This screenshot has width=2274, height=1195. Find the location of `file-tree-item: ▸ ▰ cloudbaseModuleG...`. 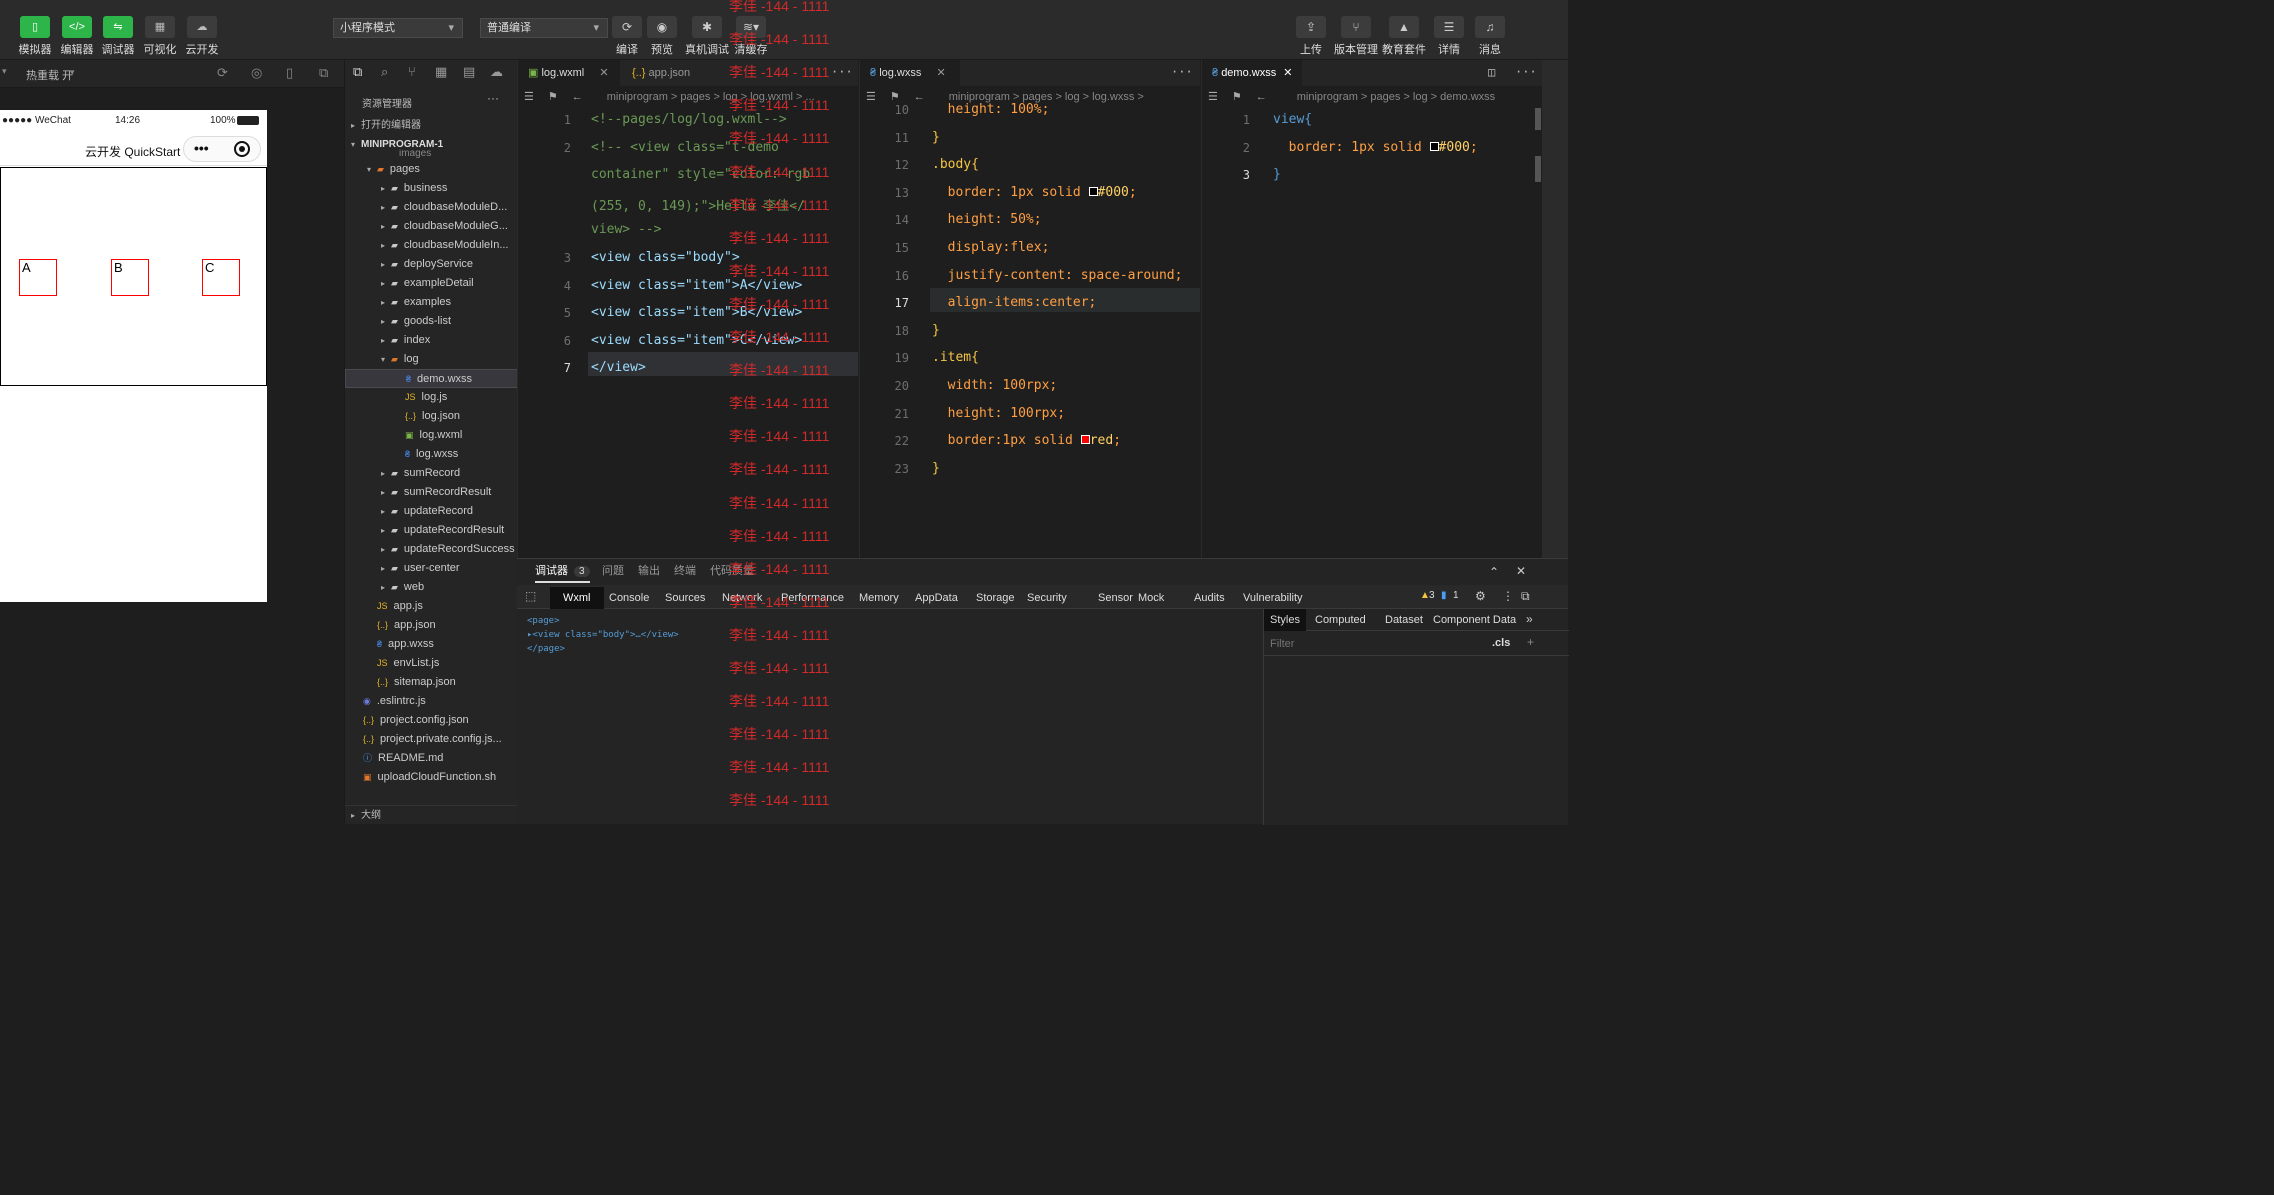

file-tree-item: ▸ ▰ cloudbaseModuleG... is located at coordinates (431, 226).